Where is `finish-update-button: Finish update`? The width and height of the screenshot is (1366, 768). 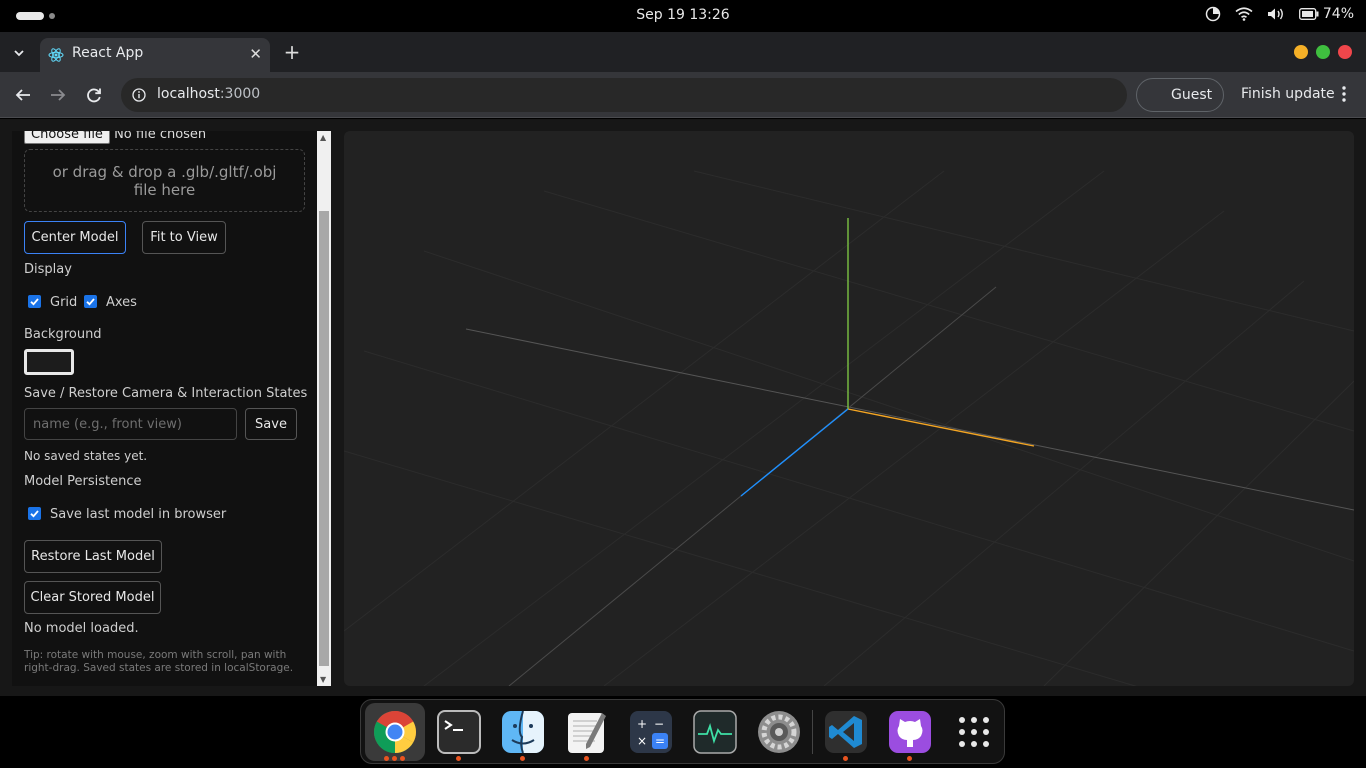 finish-update-button: Finish update is located at coordinates (1288, 94).